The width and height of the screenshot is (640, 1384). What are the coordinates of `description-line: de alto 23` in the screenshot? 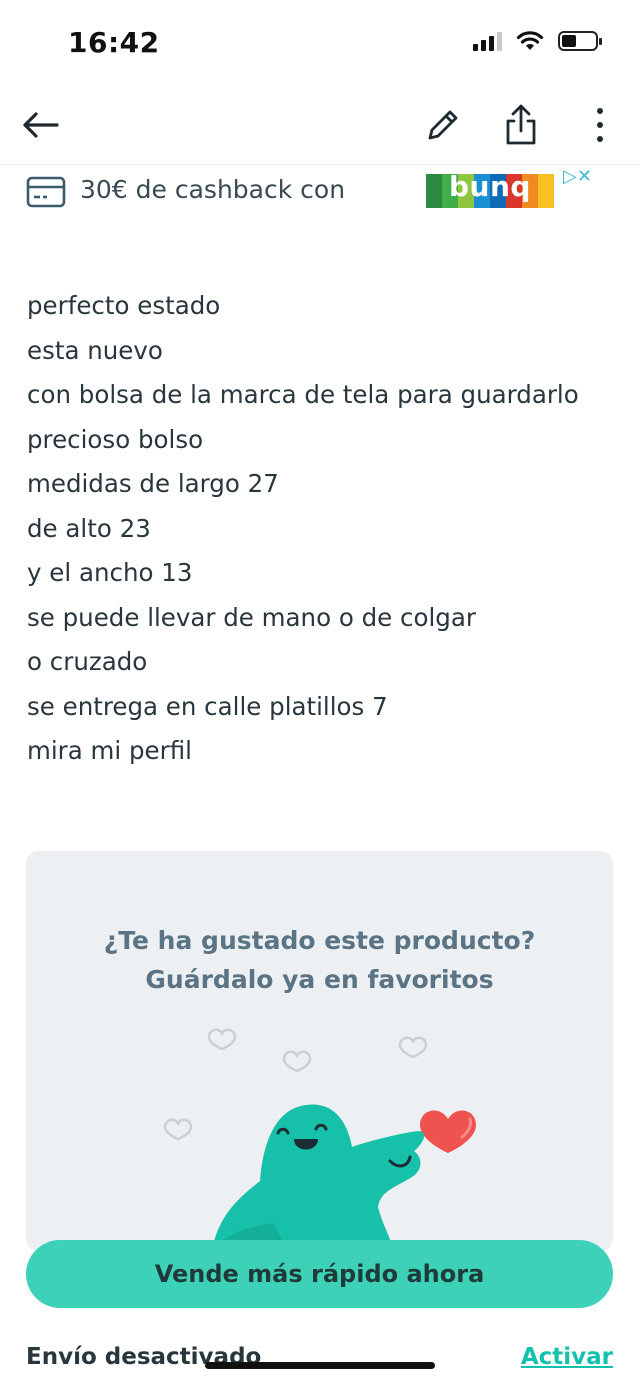 It's located at (89, 528).